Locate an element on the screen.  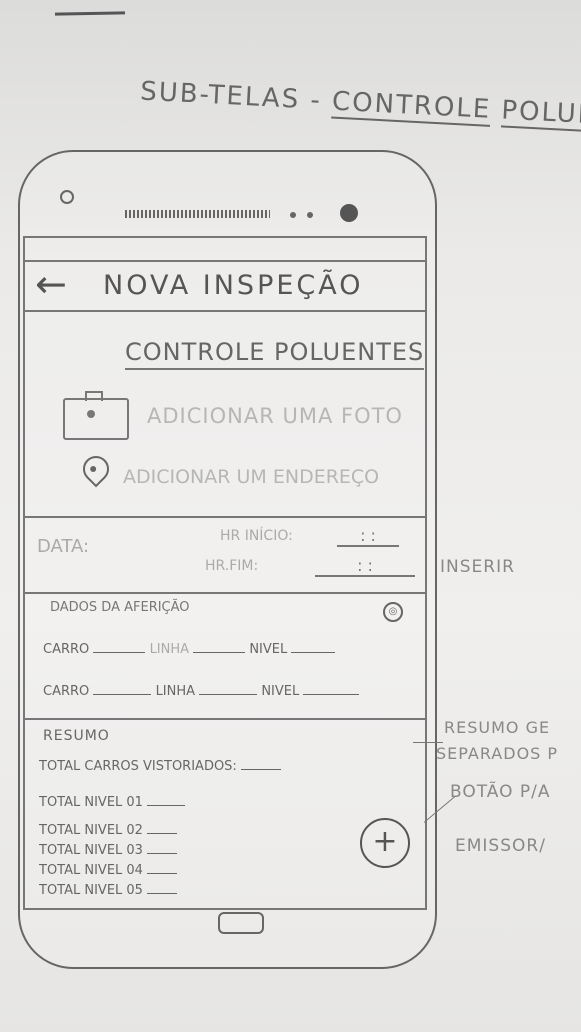
total-level-row: TOTAL NIVEL 02 is located at coordinates (108, 830).